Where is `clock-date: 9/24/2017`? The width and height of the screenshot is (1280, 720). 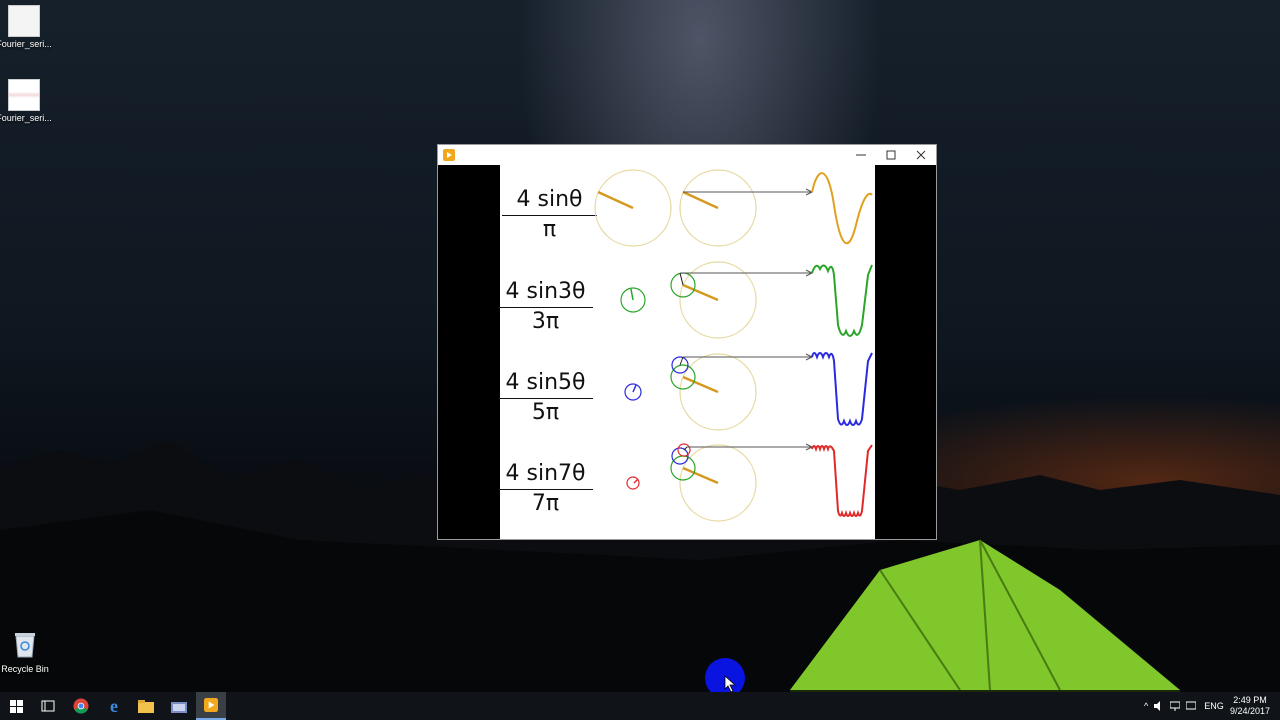
clock-date: 9/24/2017 is located at coordinates (1249, 711).